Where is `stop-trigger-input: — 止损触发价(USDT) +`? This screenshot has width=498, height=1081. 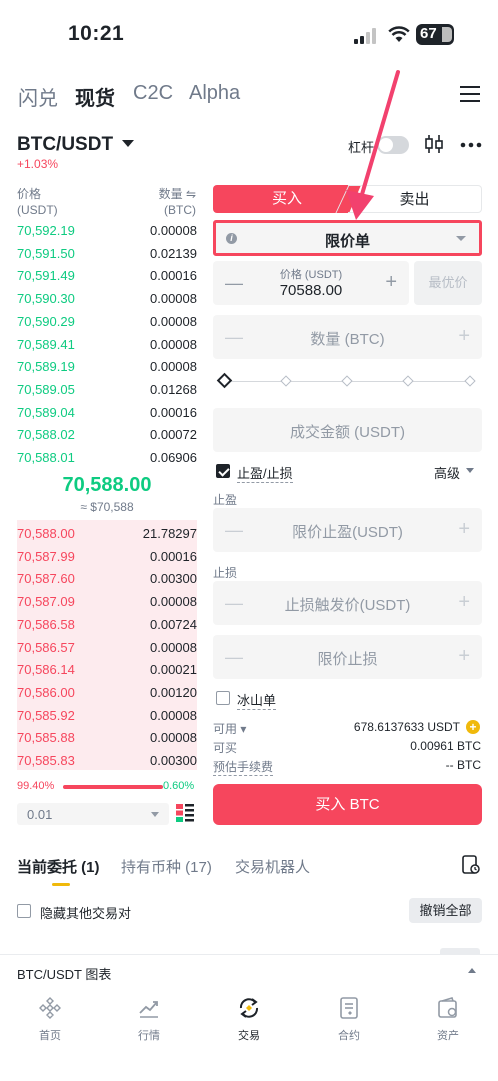
stop-trigger-input: — 止损触发价(USDT) + is located at coordinates (347, 603).